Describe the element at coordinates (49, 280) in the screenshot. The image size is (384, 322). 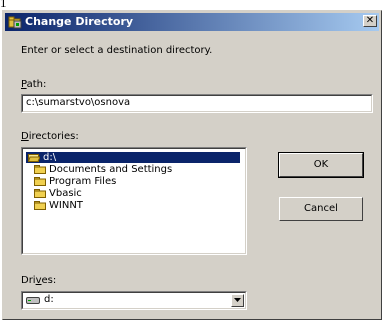
I see `drives-label-rest: es:` at that location.